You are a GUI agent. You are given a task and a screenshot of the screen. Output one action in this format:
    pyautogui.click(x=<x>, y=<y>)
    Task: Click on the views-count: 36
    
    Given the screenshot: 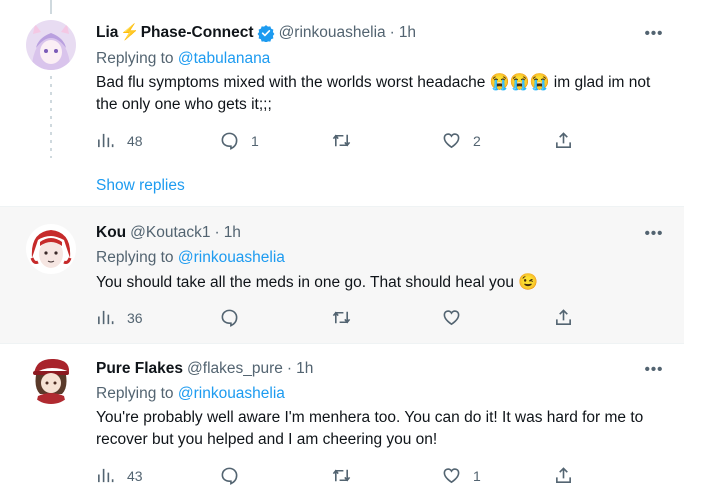 What is the action you would take?
    pyautogui.click(x=135, y=317)
    